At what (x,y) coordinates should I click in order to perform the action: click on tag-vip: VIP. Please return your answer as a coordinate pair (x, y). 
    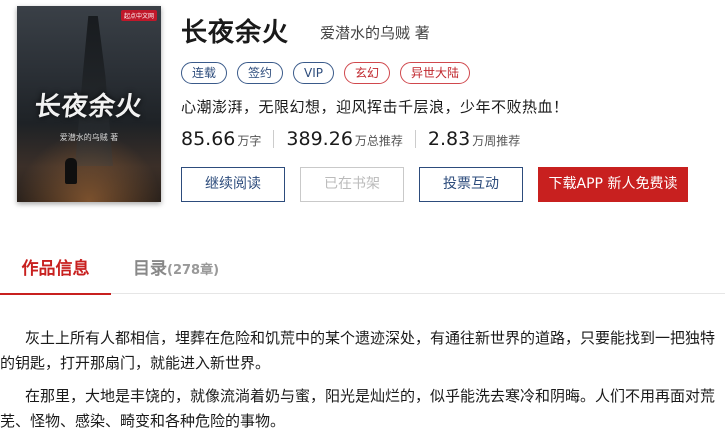
    Looking at the image, I should click on (314, 73).